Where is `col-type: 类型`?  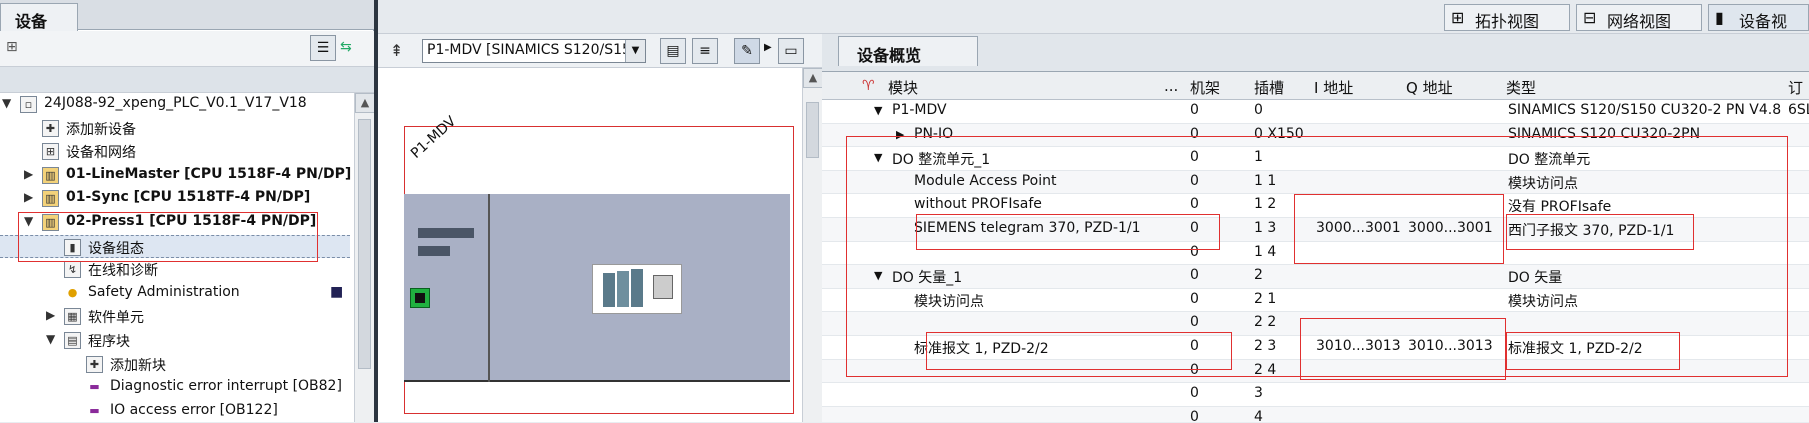
col-type: 类型 is located at coordinates (1521, 87).